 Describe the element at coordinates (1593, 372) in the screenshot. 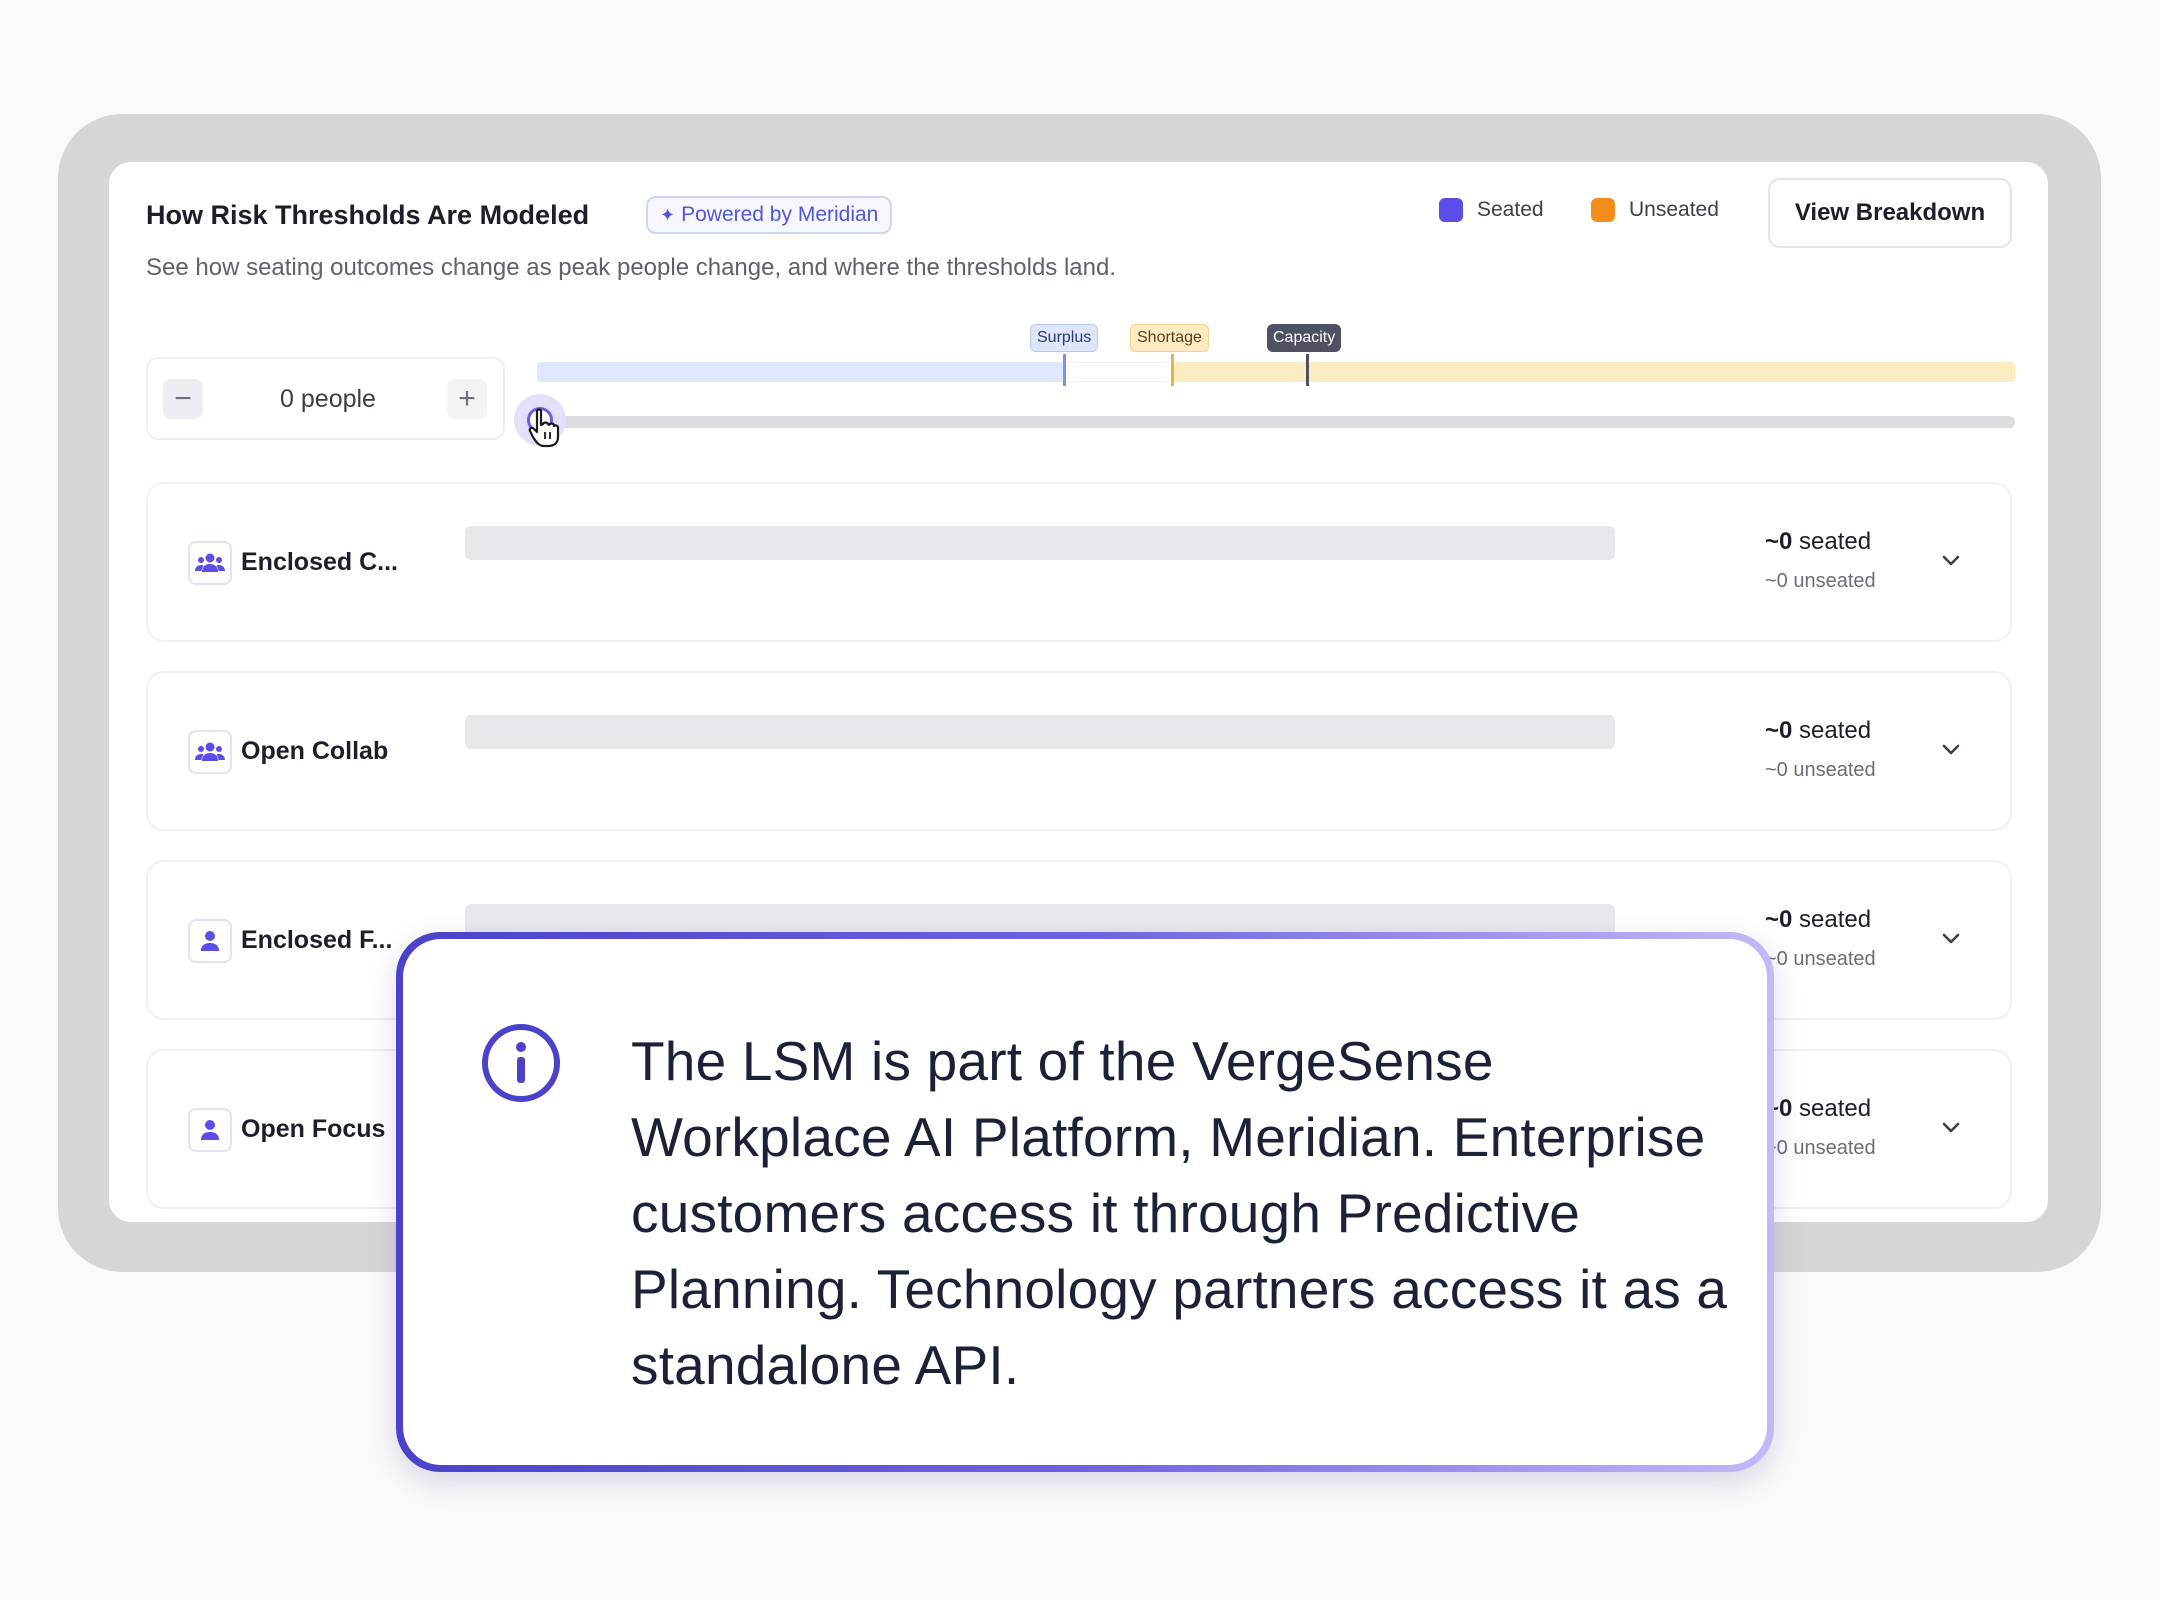

I see `shortage-band` at that location.